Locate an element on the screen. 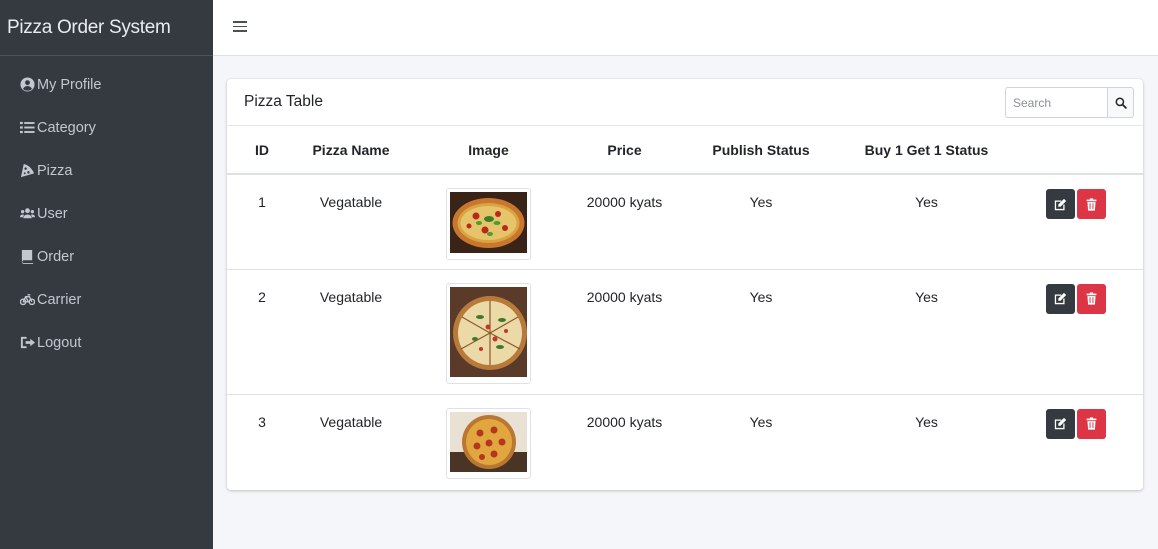 The height and width of the screenshot is (549, 1158). card-header: Pizza Table is located at coordinates (685, 102).